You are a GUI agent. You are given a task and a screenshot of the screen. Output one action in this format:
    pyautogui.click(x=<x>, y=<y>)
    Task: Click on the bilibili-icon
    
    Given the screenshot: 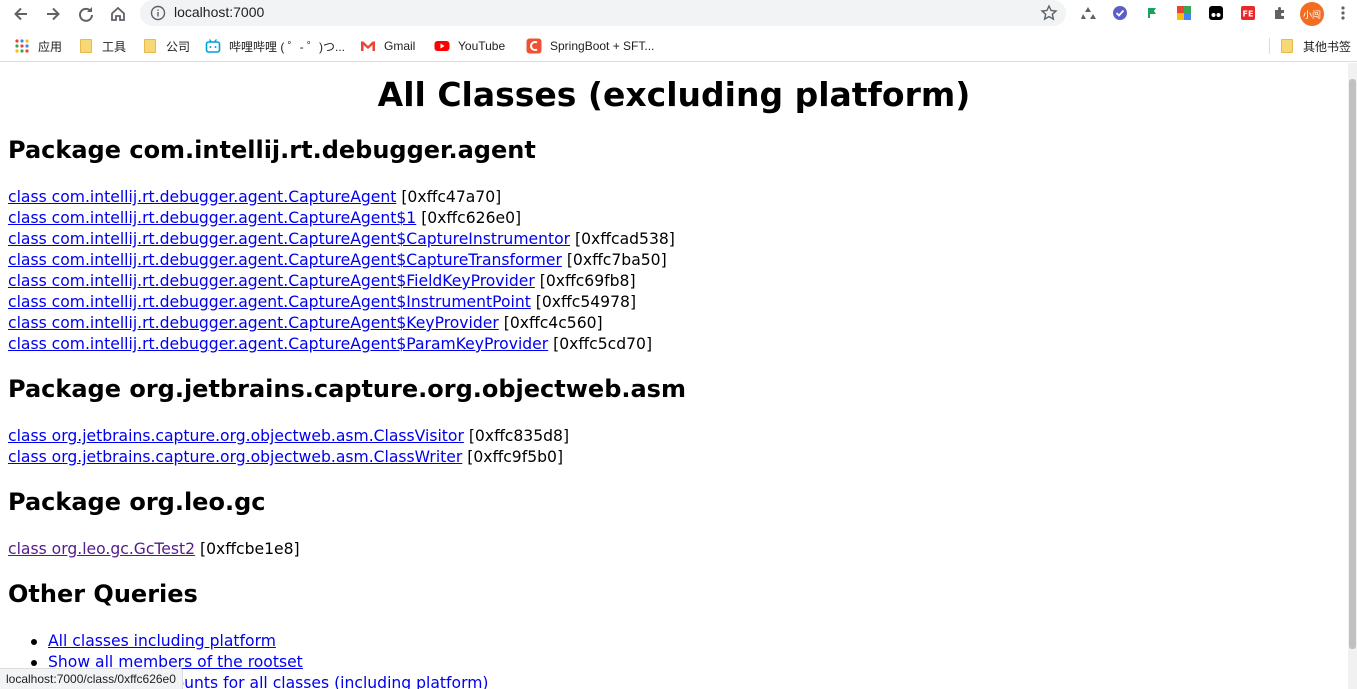 What is the action you would take?
    pyautogui.click(x=213, y=46)
    